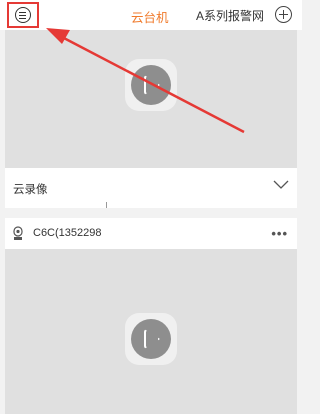 The height and width of the screenshot is (414, 320). I want to click on chevron-down-icon, so click(281, 185).